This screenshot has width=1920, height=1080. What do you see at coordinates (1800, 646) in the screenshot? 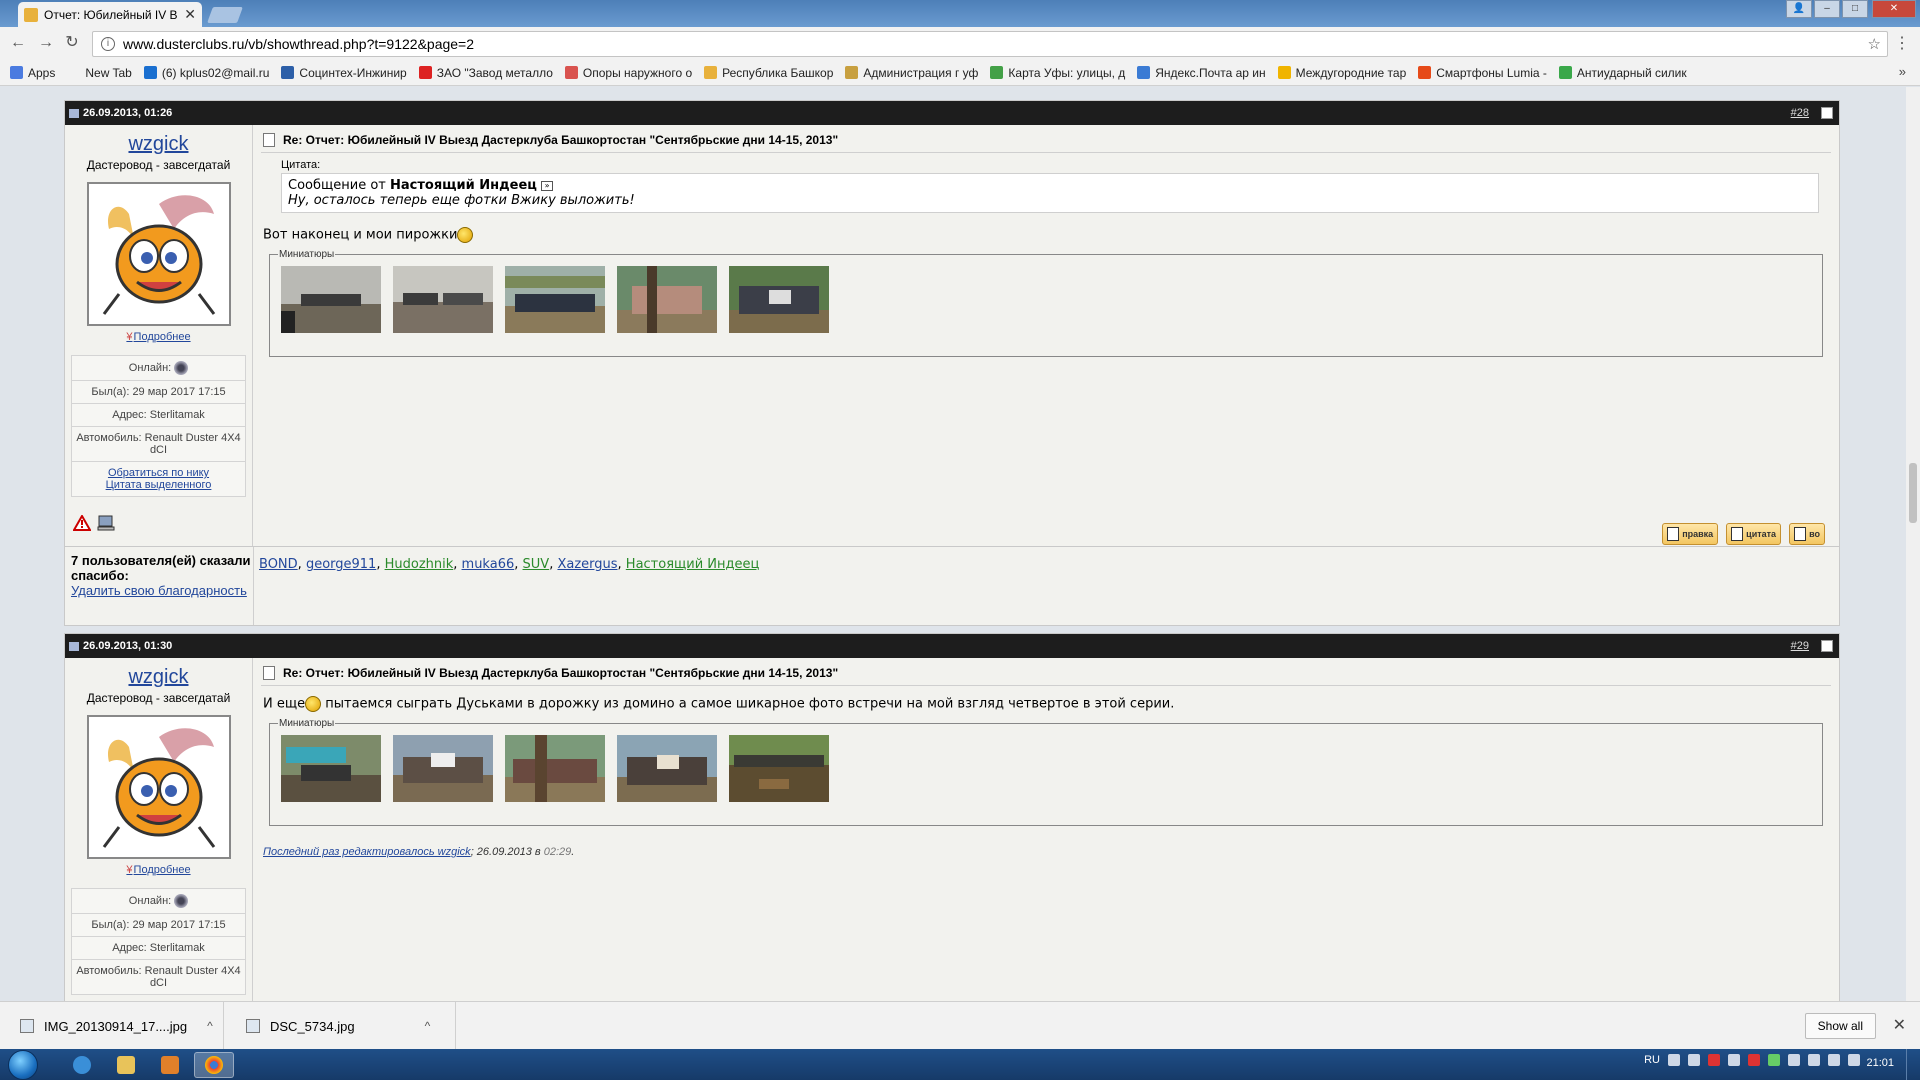
I see `post-number-link: #29` at bounding box center [1800, 646].